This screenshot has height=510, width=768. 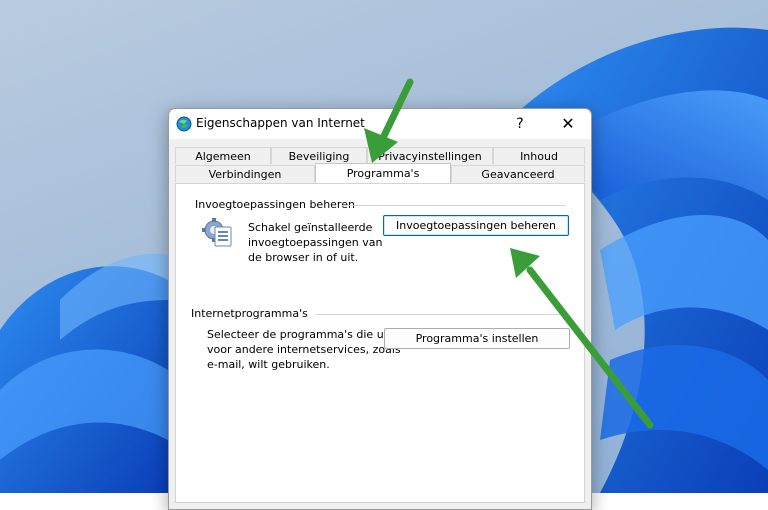 I want to click on addons-group-title: Invoegtoepassingen beheren, so click(x=275, y=204).